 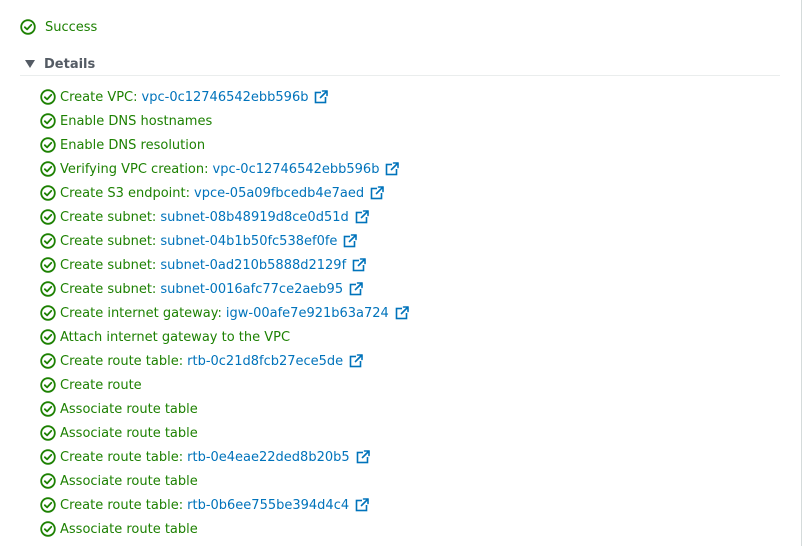 What do you see at coordinates (175, 337) in the screenshot?
I see `step-label: Attach internet gateway to the VPC` at bounding box center [175, 337].